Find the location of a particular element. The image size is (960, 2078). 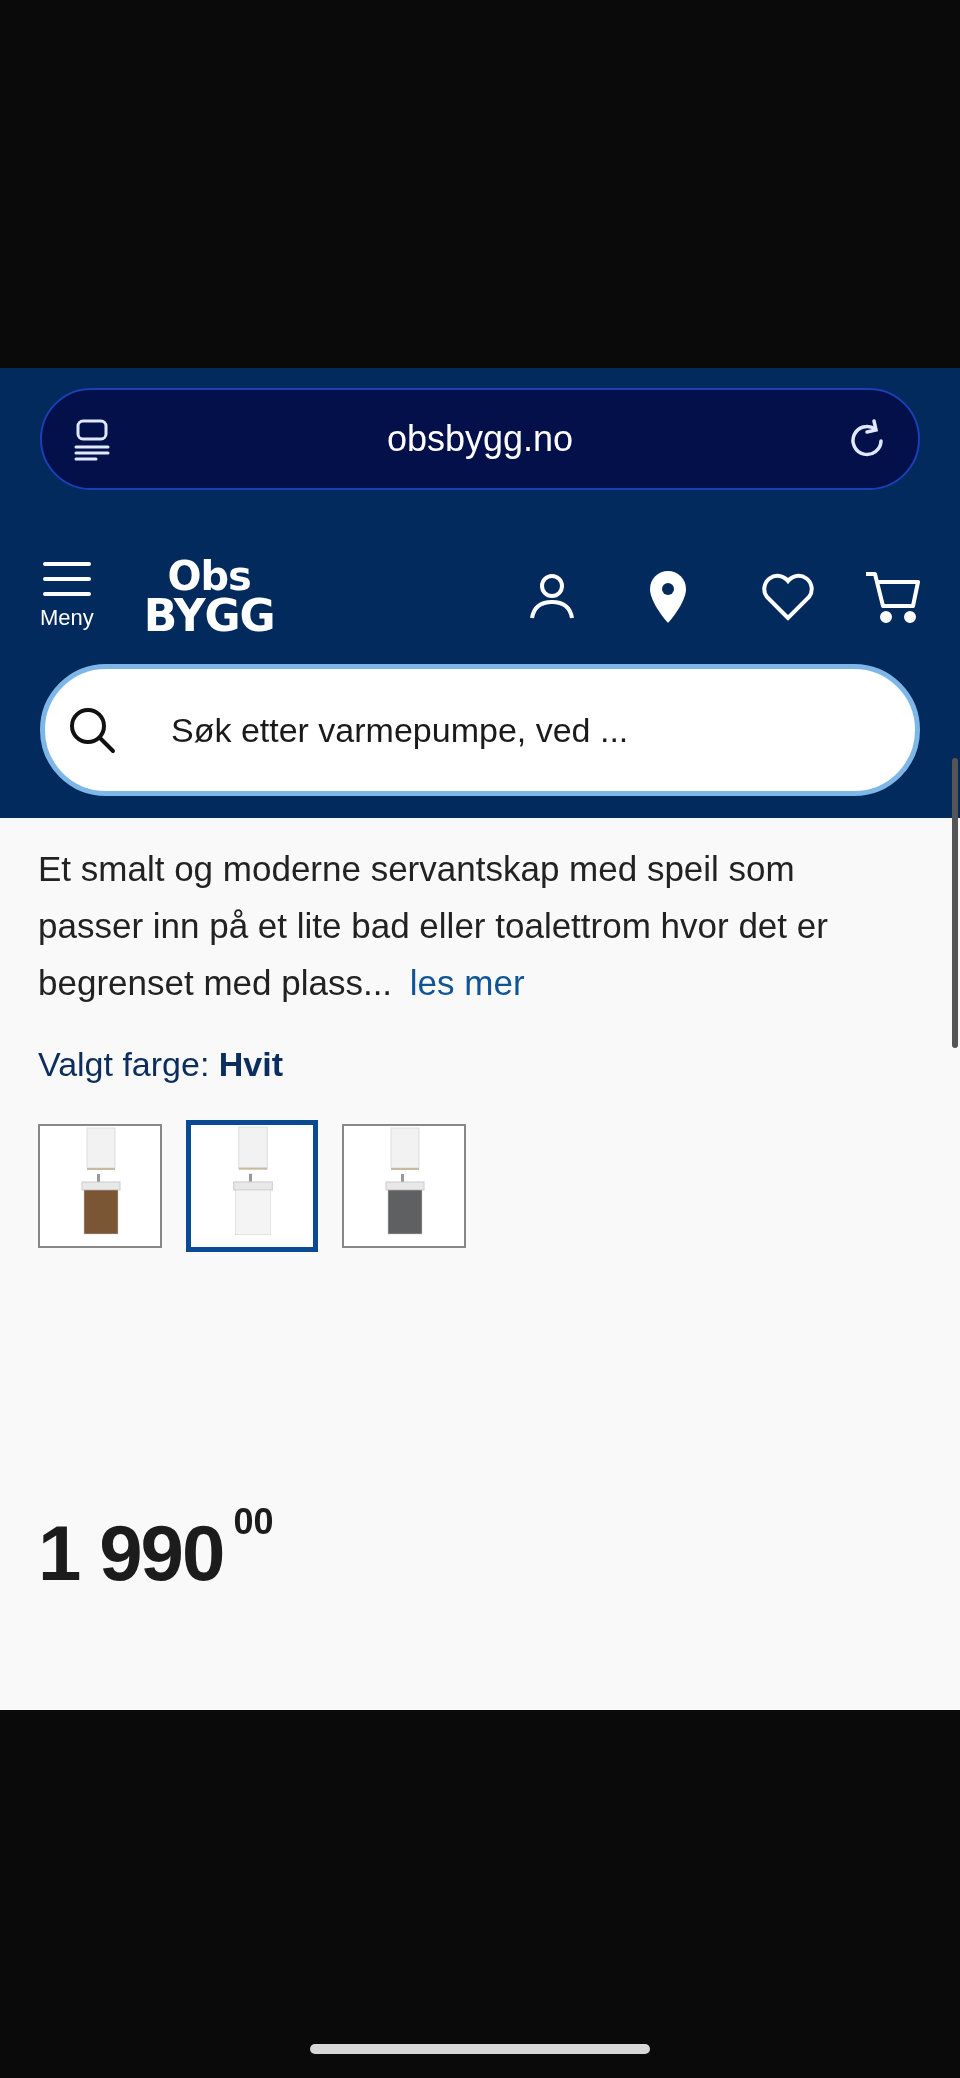

menu-button: Meny is located at coordinates (67, 597).